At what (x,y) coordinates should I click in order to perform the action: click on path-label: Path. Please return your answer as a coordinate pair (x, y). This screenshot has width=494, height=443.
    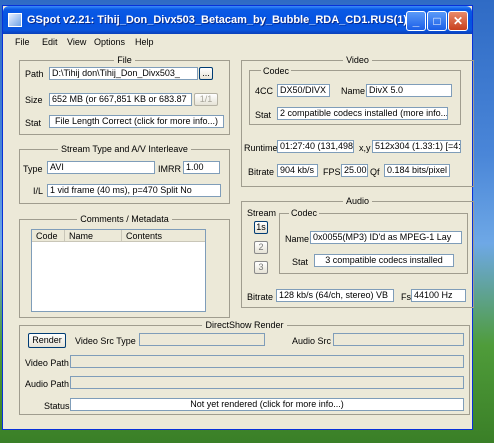
    Looking at the image, I should click on (34, 74).